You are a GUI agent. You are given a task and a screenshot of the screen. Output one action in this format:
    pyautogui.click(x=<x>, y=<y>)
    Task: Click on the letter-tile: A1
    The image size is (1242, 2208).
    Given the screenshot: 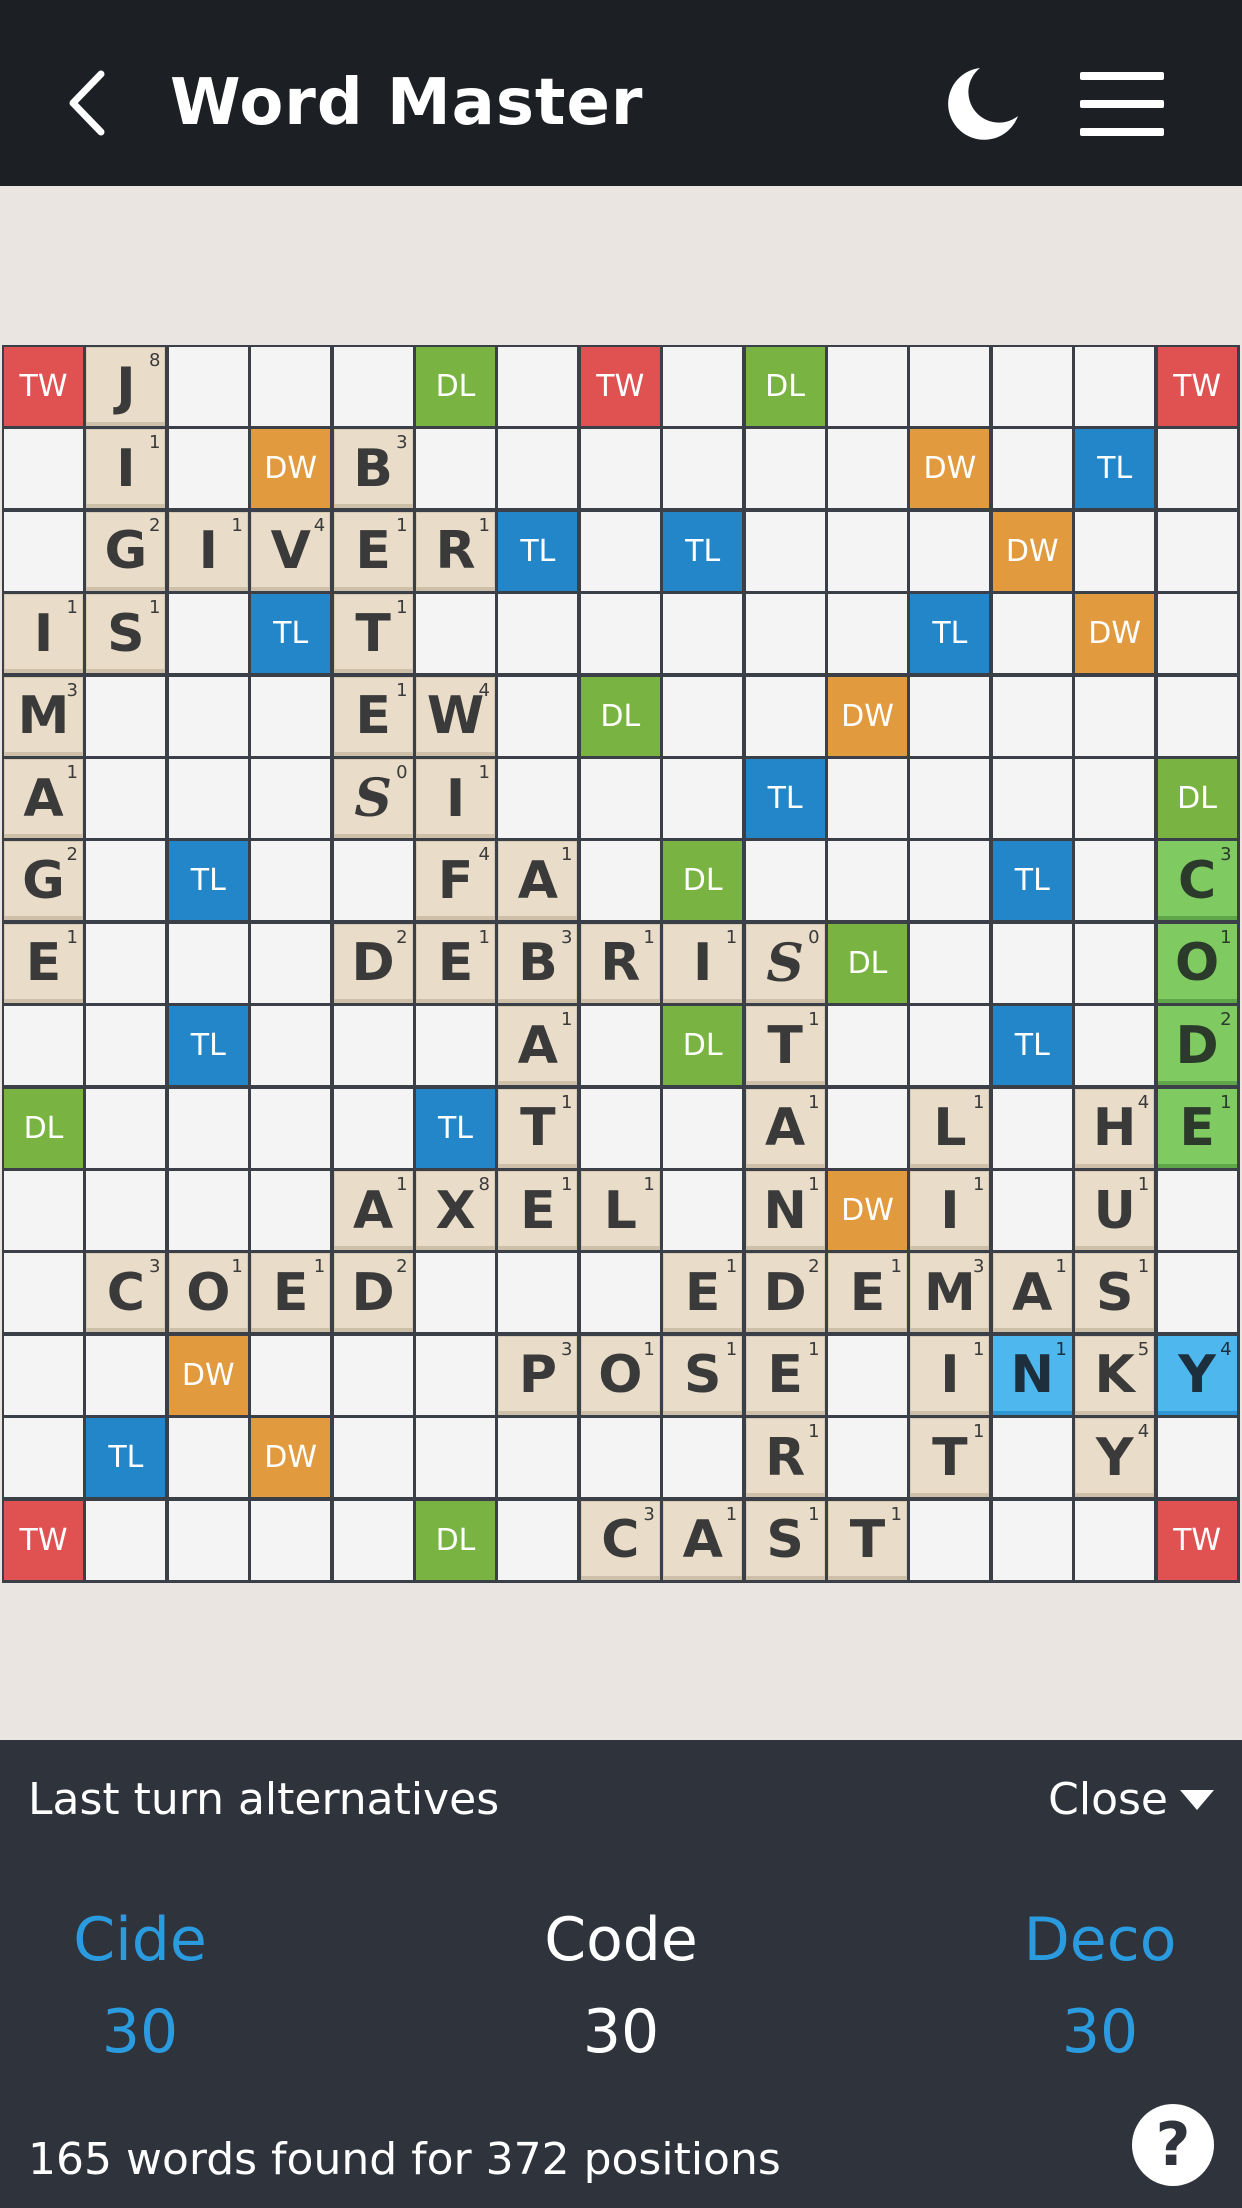 What is the action you would take?
    pyautogui.click(x=43, y=798)
    